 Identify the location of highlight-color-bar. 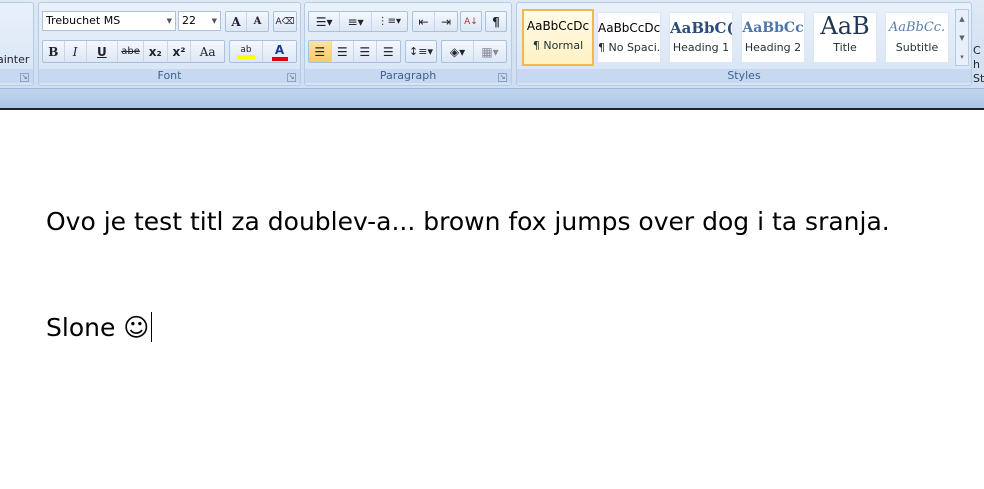
(246, 56).